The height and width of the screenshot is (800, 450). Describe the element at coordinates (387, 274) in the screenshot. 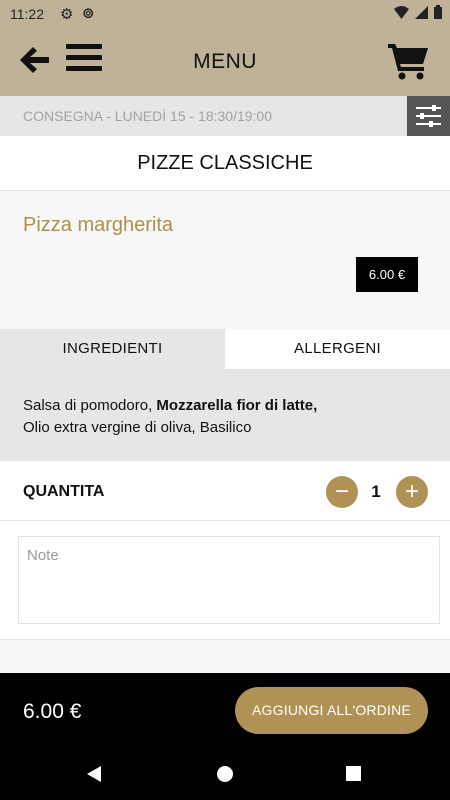

I see `price-badge: 6.00 €` at that location.